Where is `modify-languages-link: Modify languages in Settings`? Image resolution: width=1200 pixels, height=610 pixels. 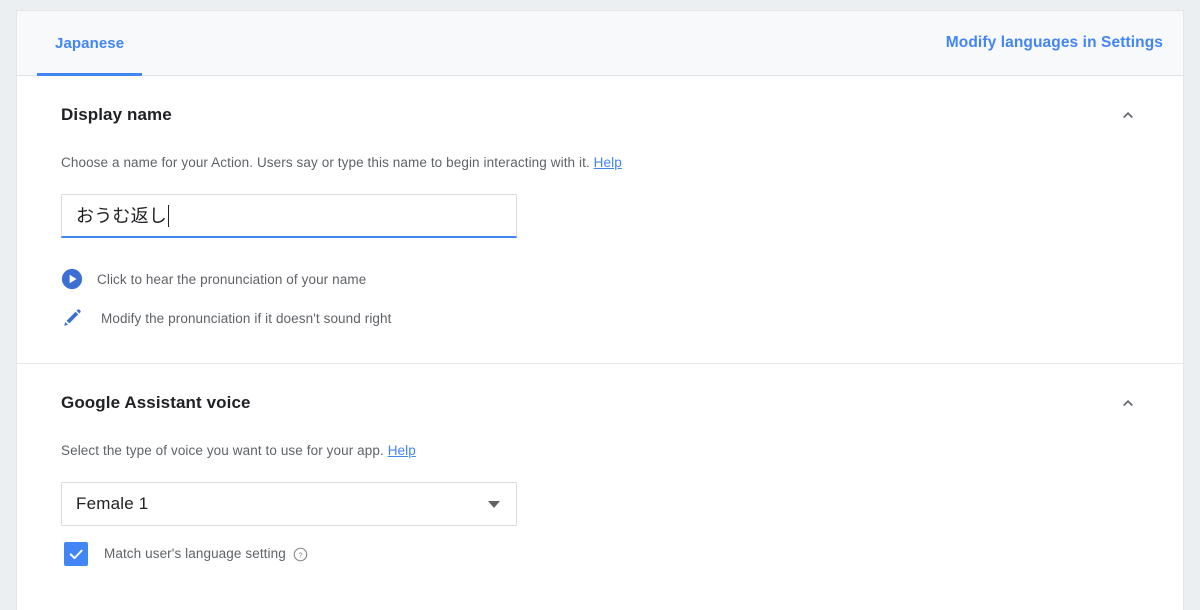
modify-languages-link: Modify languages in Settings is located at coordinates (1055, 43).